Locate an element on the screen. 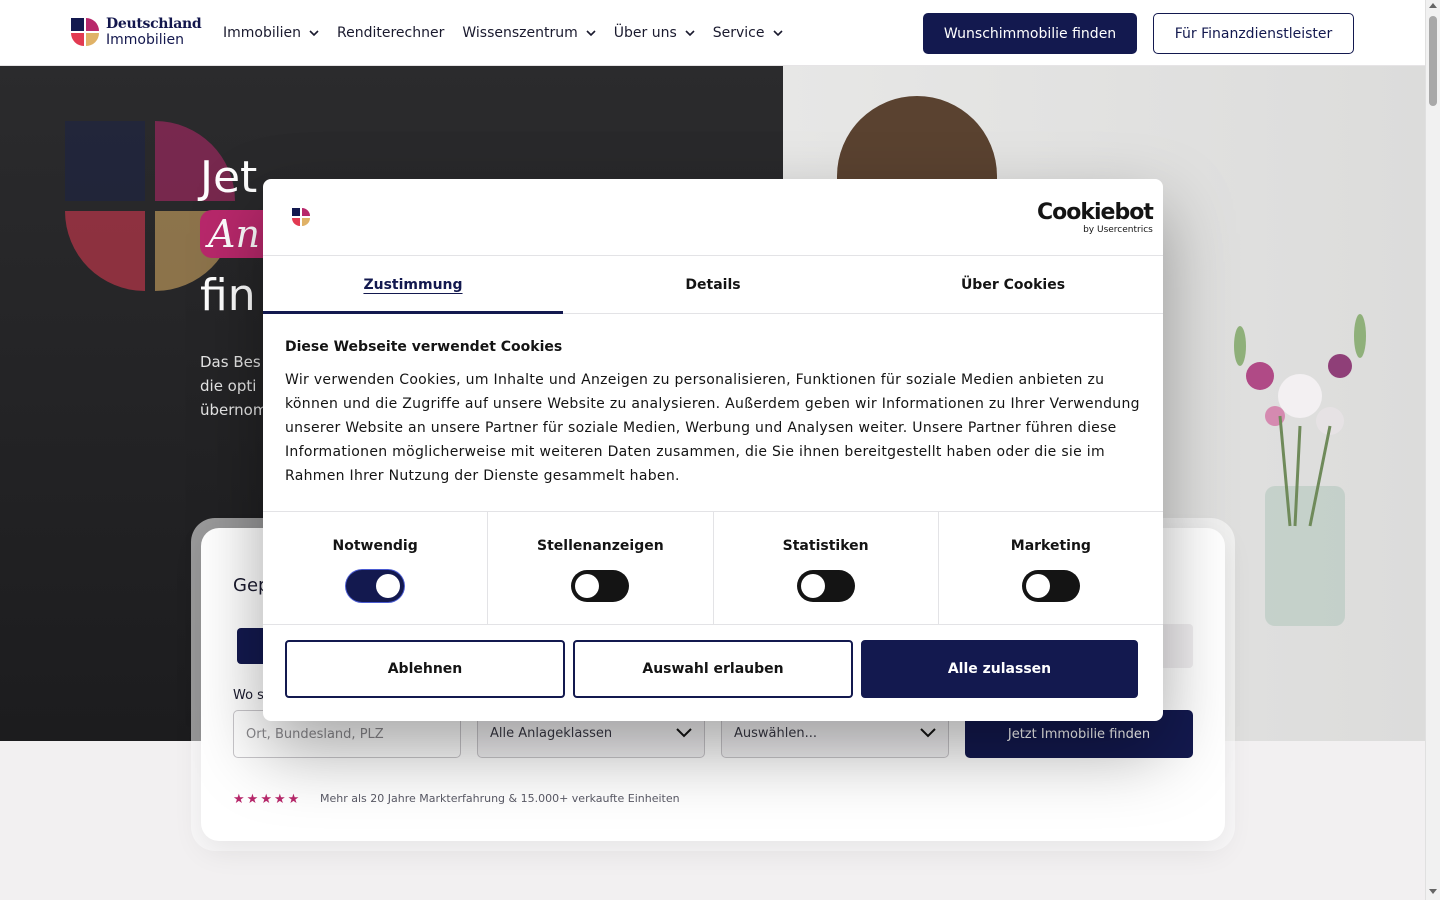 The height and width of the screenshot is (900, 1440). scroll-thumb is located at coordinates (1433, 61).